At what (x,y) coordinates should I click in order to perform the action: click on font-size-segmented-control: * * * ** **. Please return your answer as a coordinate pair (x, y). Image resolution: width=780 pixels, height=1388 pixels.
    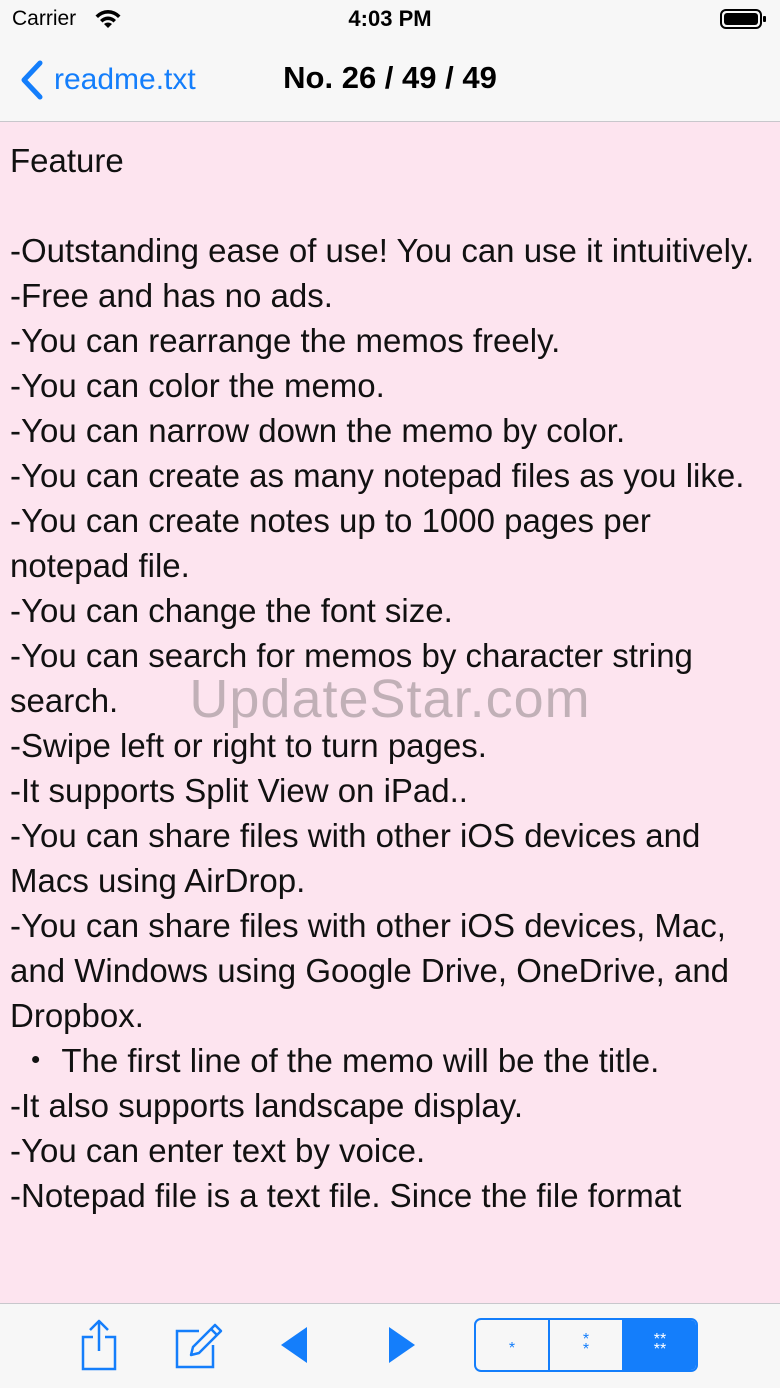
    Looking at the image, I should click on (586, 1345).